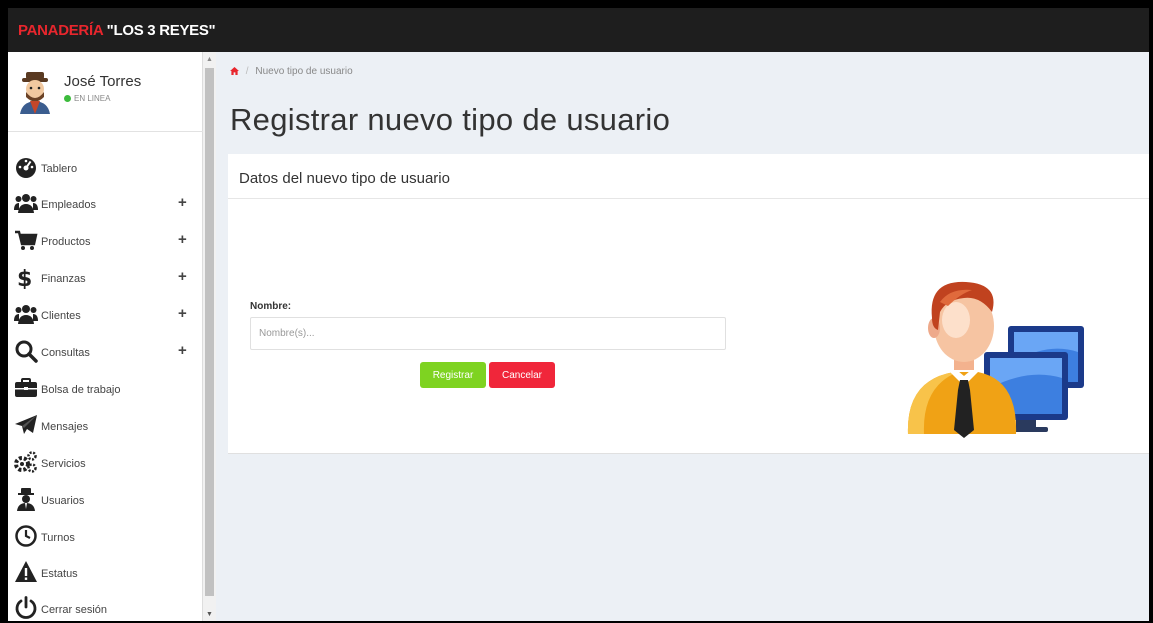 This screenshot has width=1153, height=623. I want to click on sidebar-item-label: Consultas, so click(65, 353).